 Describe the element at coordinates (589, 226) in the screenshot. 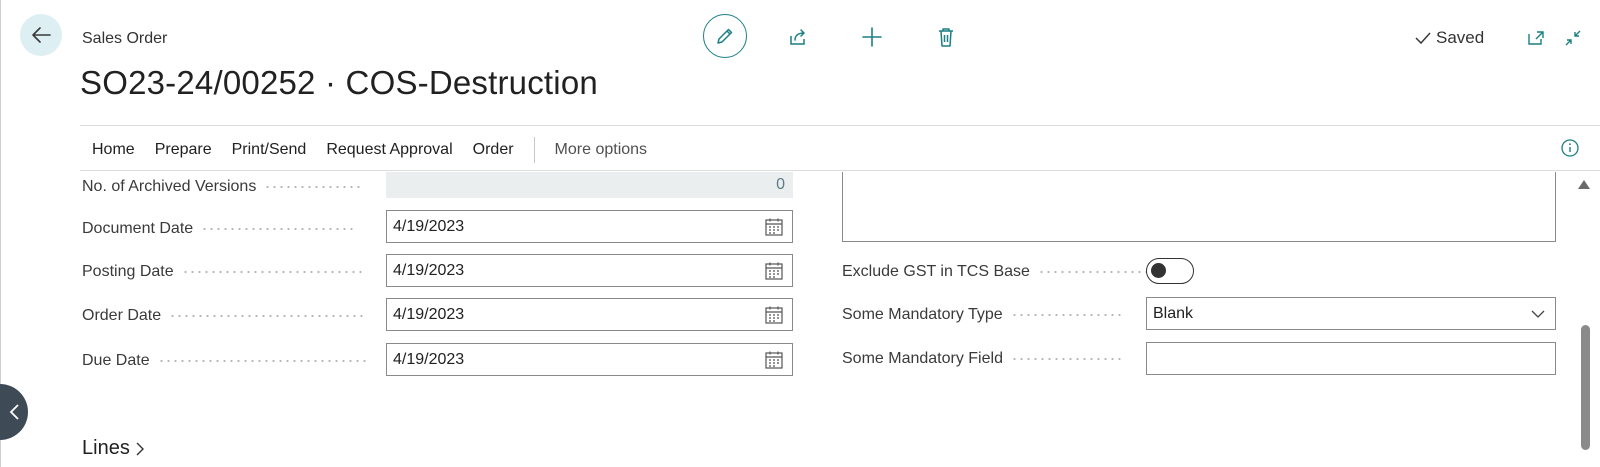

I see `document-date-input: 4/19/2023` at that location.